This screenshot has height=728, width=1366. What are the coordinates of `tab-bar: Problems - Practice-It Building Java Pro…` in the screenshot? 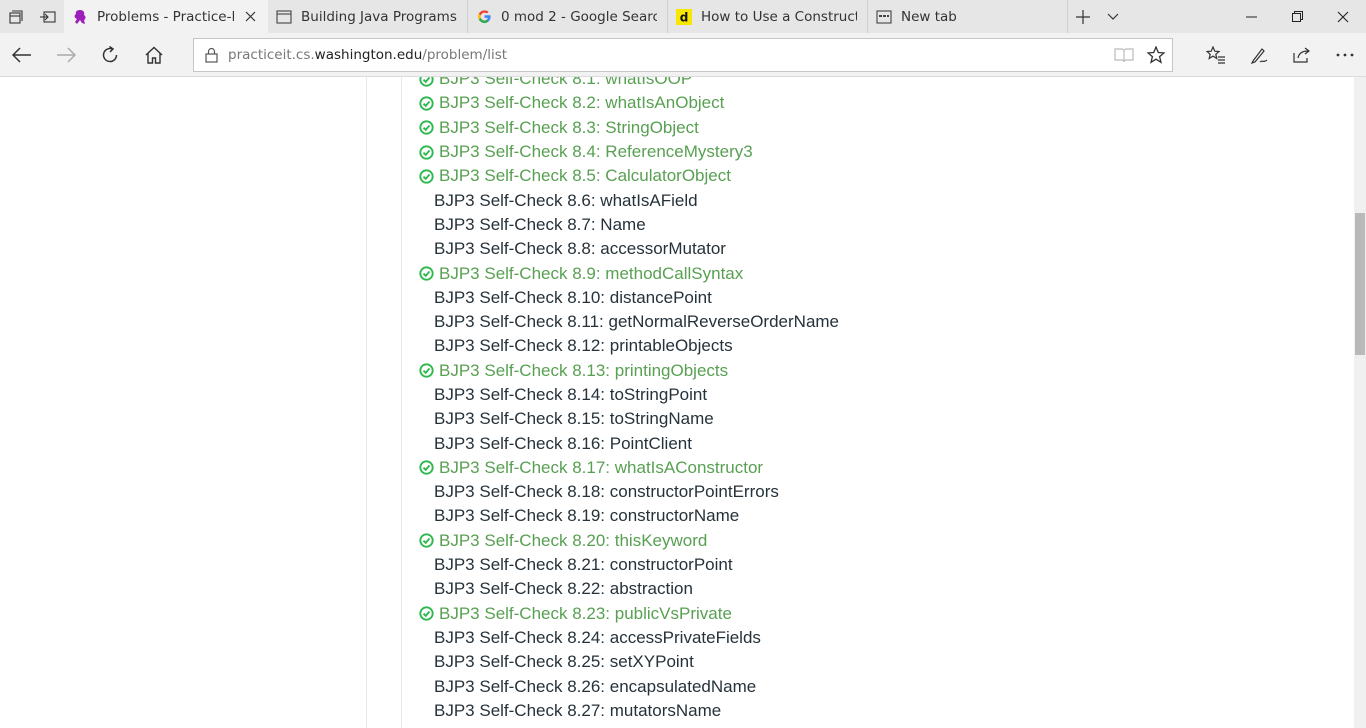 It's located at (683, 16).